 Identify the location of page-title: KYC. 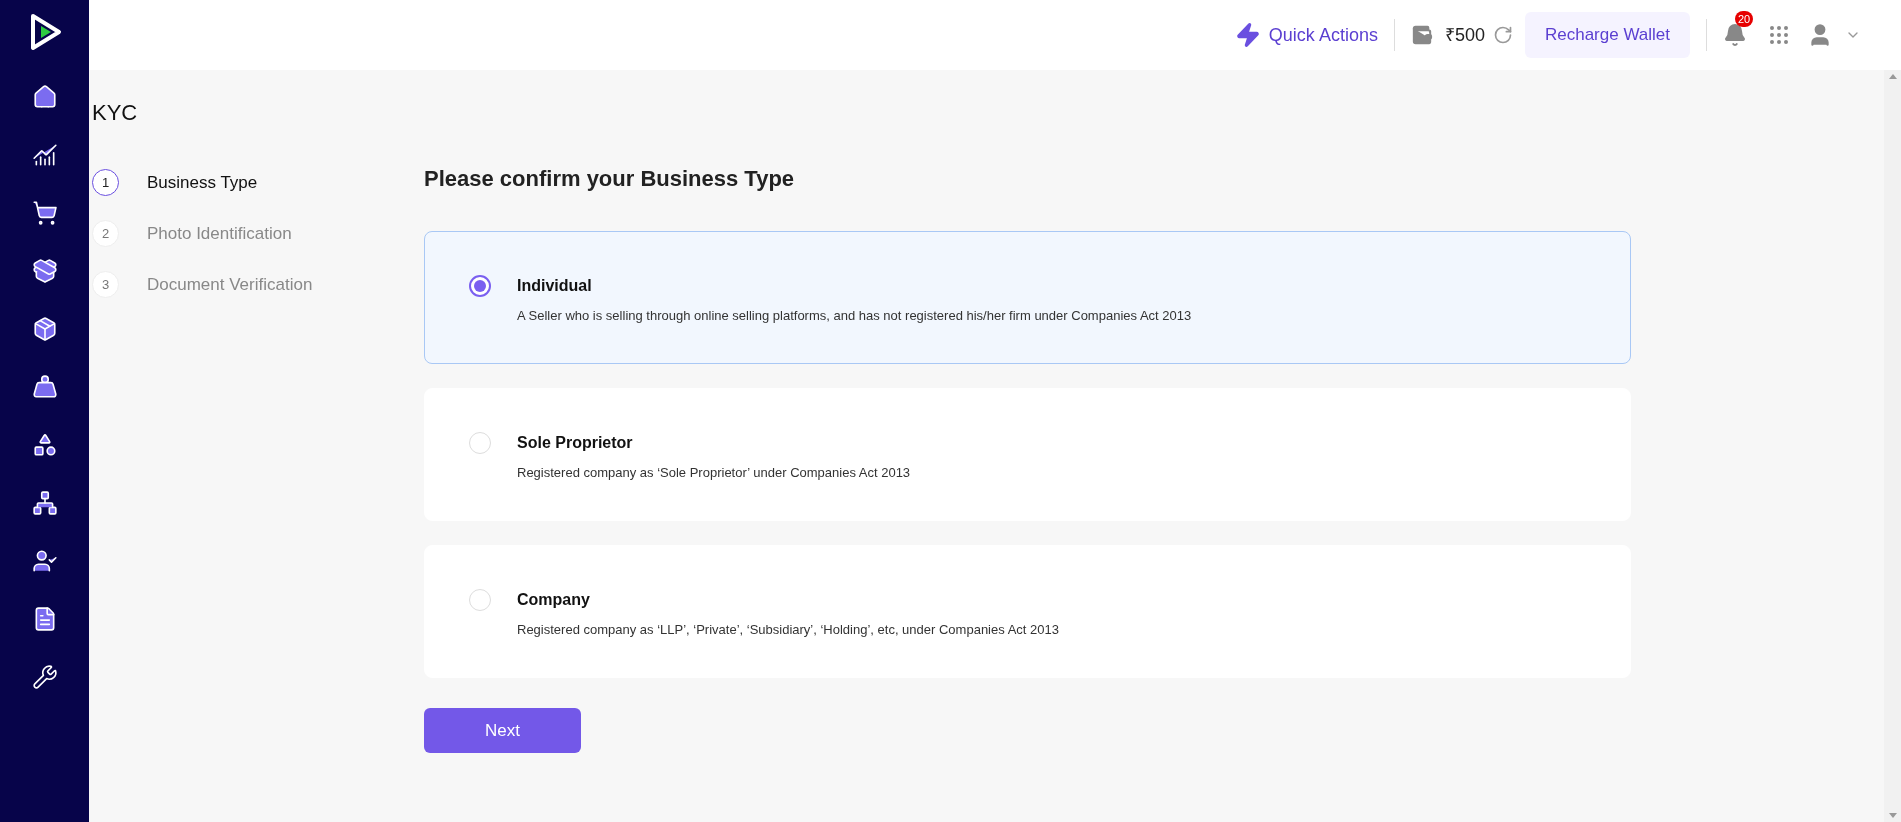
(115, 113).